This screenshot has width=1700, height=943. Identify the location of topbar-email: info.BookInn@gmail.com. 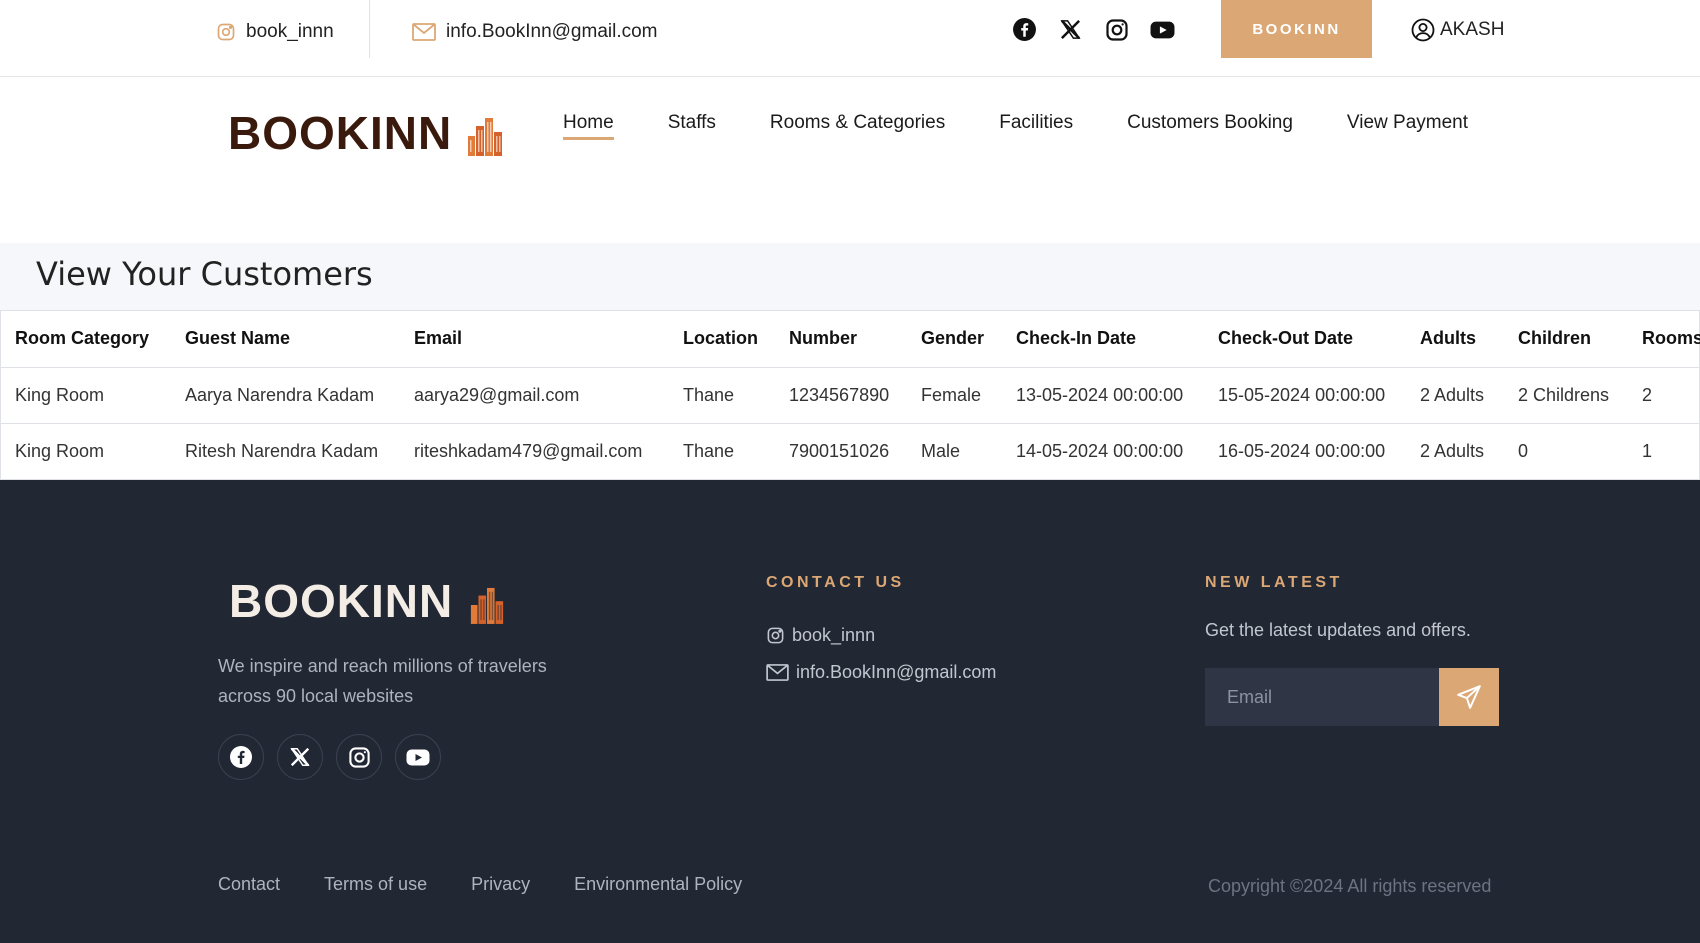
(535, 32).